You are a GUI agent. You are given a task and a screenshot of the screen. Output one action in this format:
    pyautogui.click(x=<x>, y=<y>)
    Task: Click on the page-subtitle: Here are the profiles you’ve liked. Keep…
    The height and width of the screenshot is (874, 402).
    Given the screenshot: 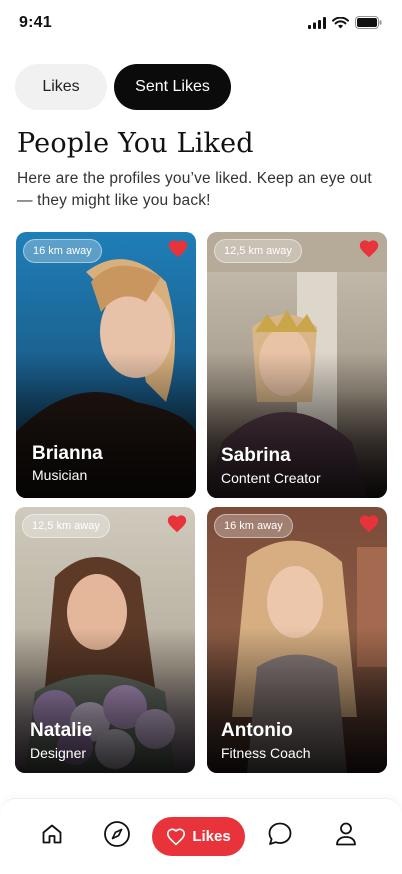 What is the action you would take?
    pyautogui.click(x=194, y=189)
    